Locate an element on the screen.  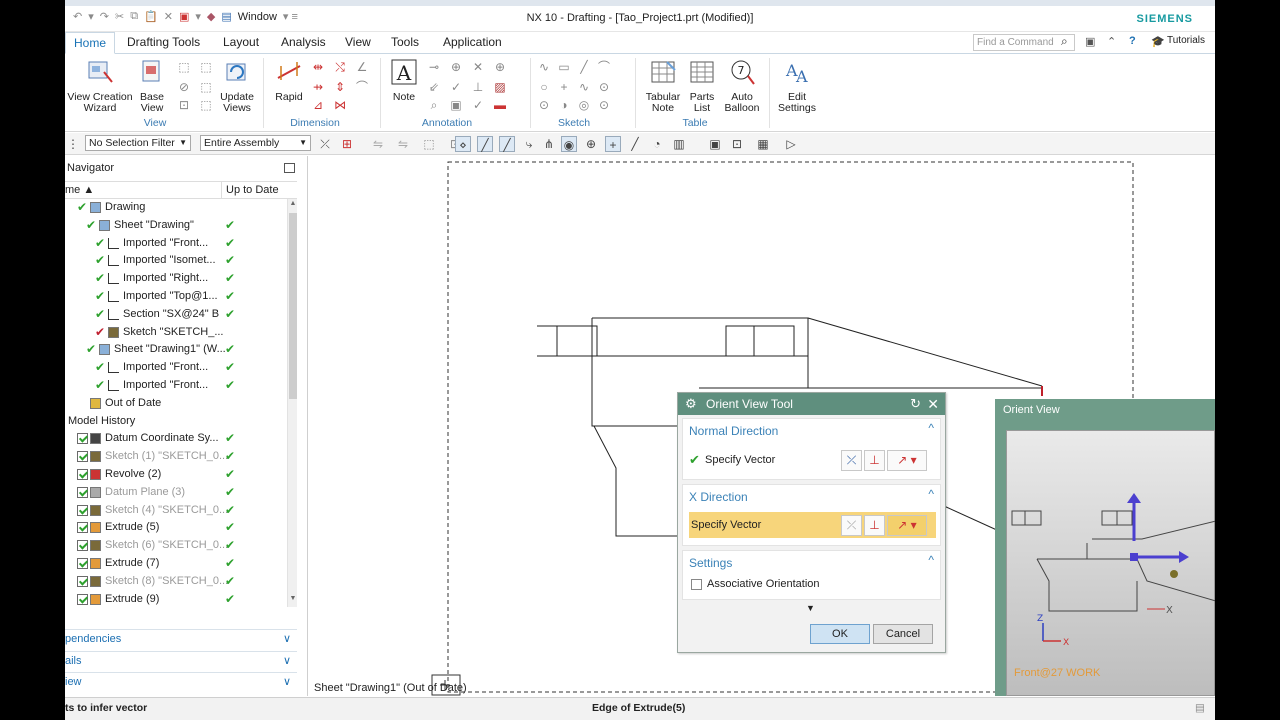
fillet-icon: ◎ is located at coordinates (584, 105).